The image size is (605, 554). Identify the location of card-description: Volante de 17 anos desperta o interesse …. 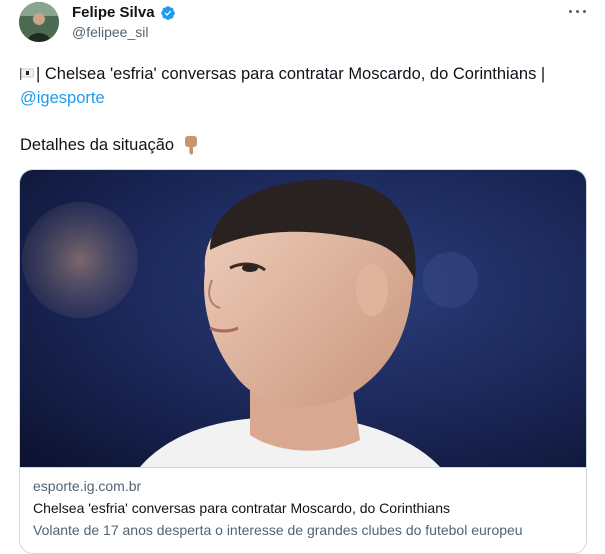
(278, 530).